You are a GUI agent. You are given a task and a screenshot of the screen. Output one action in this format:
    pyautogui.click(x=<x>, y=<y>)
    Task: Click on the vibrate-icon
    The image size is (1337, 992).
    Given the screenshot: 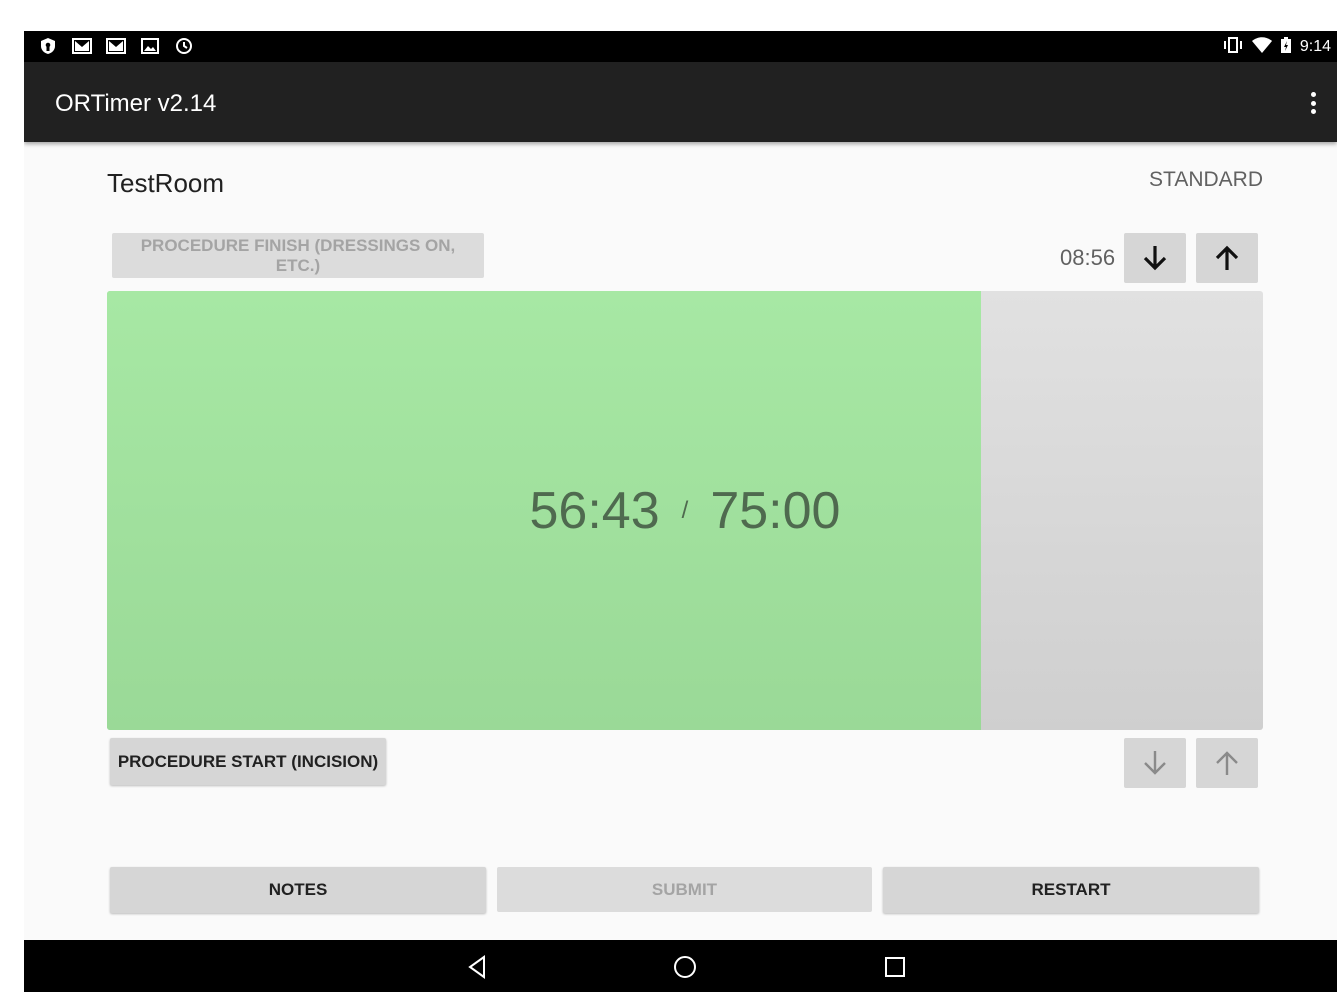 What is the action you would take?
    pyautogui.click(x=1233, y=47)
    